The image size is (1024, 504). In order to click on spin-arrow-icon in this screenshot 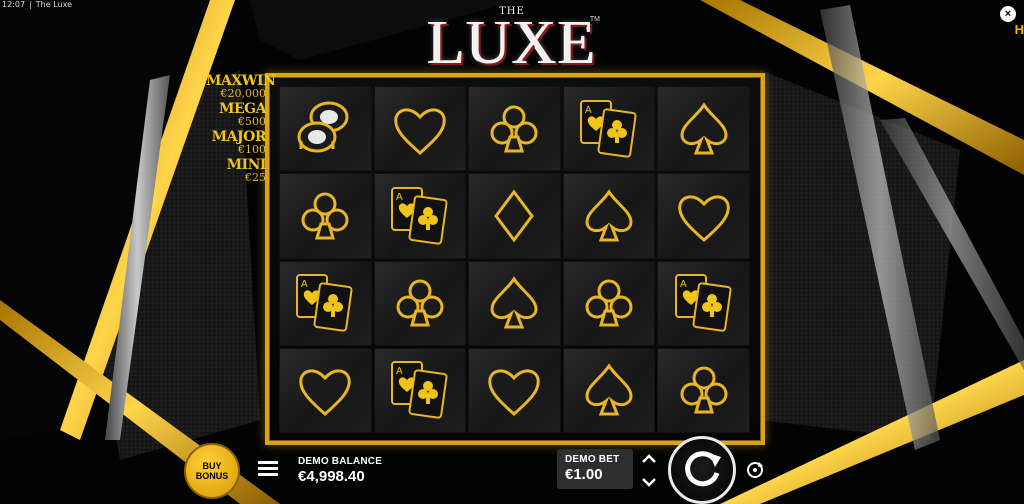, I will do `click(703, 469)`.